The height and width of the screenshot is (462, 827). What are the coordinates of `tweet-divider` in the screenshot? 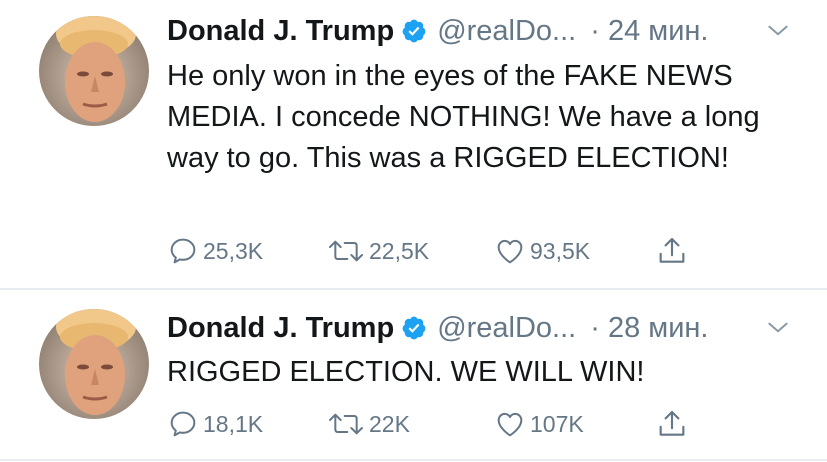 It's located at (413, 460).